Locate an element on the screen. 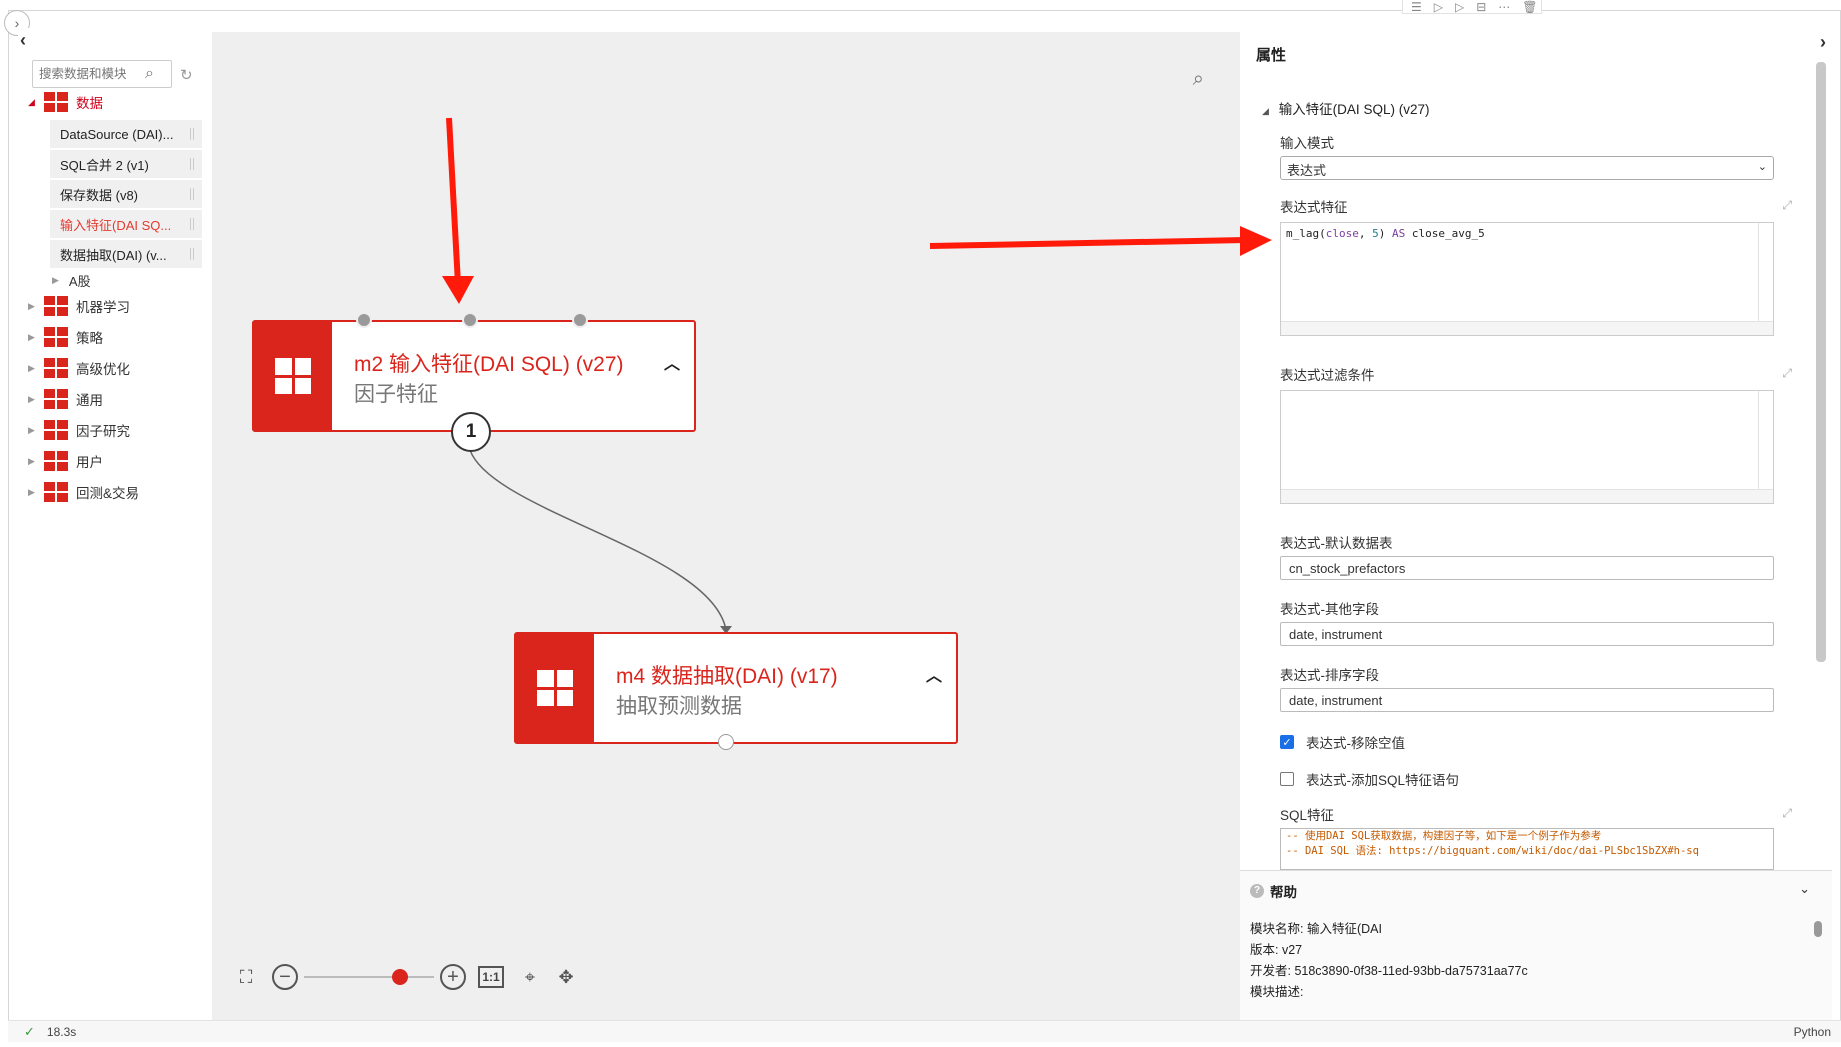 The height and width of the screenshot is (1047, 1841). output-port is located at coordinates (726, 742).